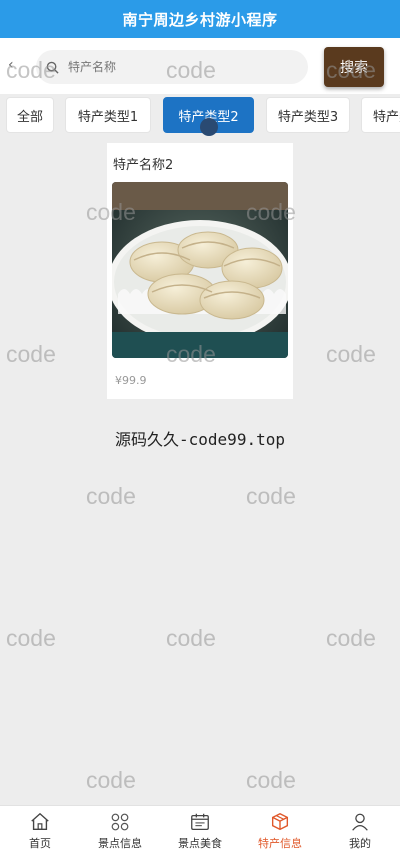 The image size is (400, 853). I want to click on product-price: ¥99.9, so click(131, 380).